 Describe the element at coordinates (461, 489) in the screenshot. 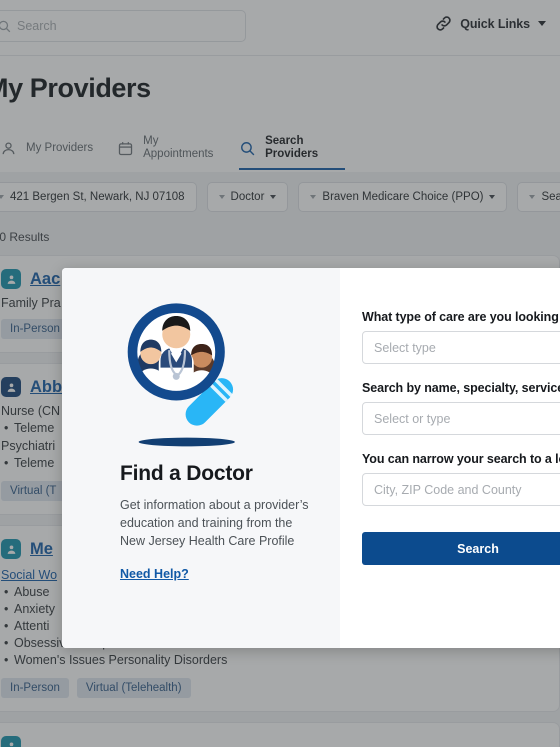

I see `location-input: City, ZIP Code and County` at that location.